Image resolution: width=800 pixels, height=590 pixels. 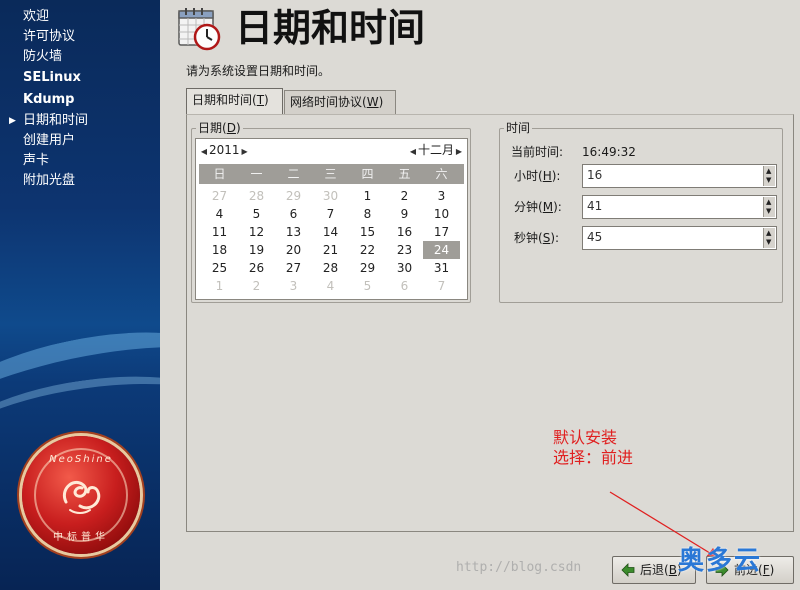 I want to click on weekday-label: 日, so click(x=219, y=174).